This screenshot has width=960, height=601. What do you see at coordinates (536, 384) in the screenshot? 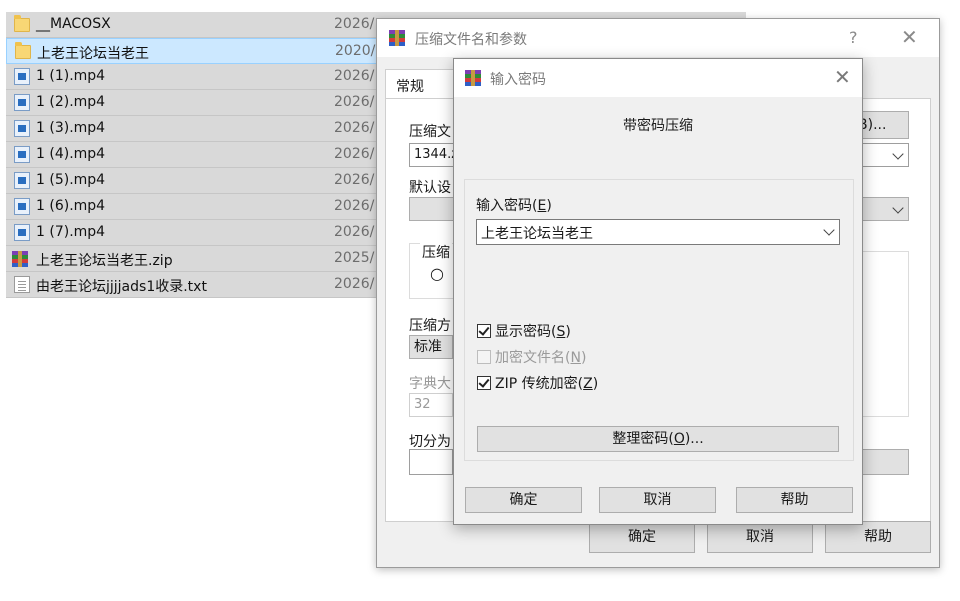
I see `zip-legacy-text: ZIP 传统加密` at bounding box center [536, 384].